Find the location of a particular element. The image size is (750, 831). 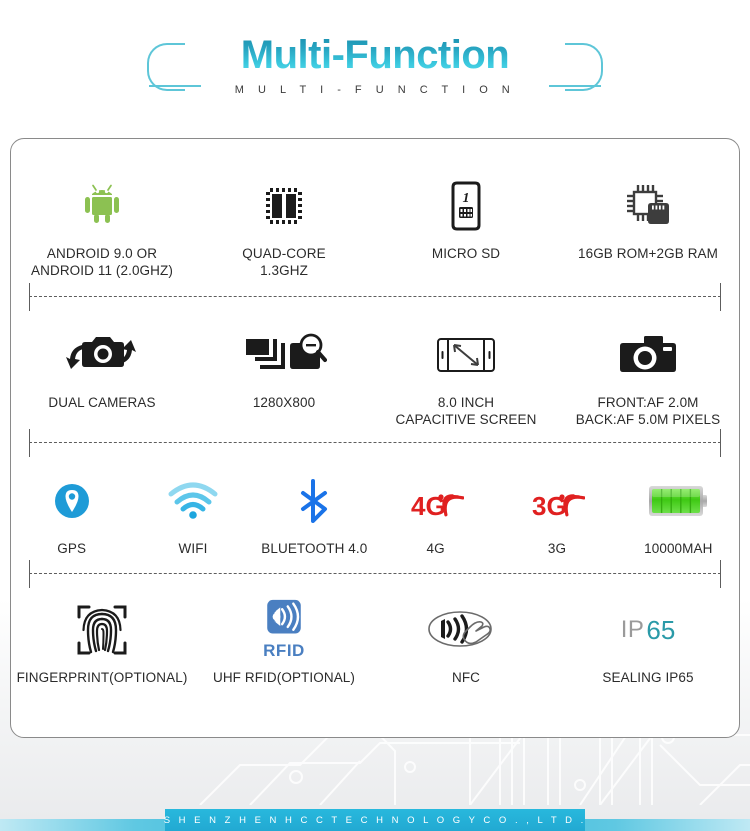

feature-label: 8.0 INCH CAPACITIVE SCREEN is located at coordinates (466, 410).